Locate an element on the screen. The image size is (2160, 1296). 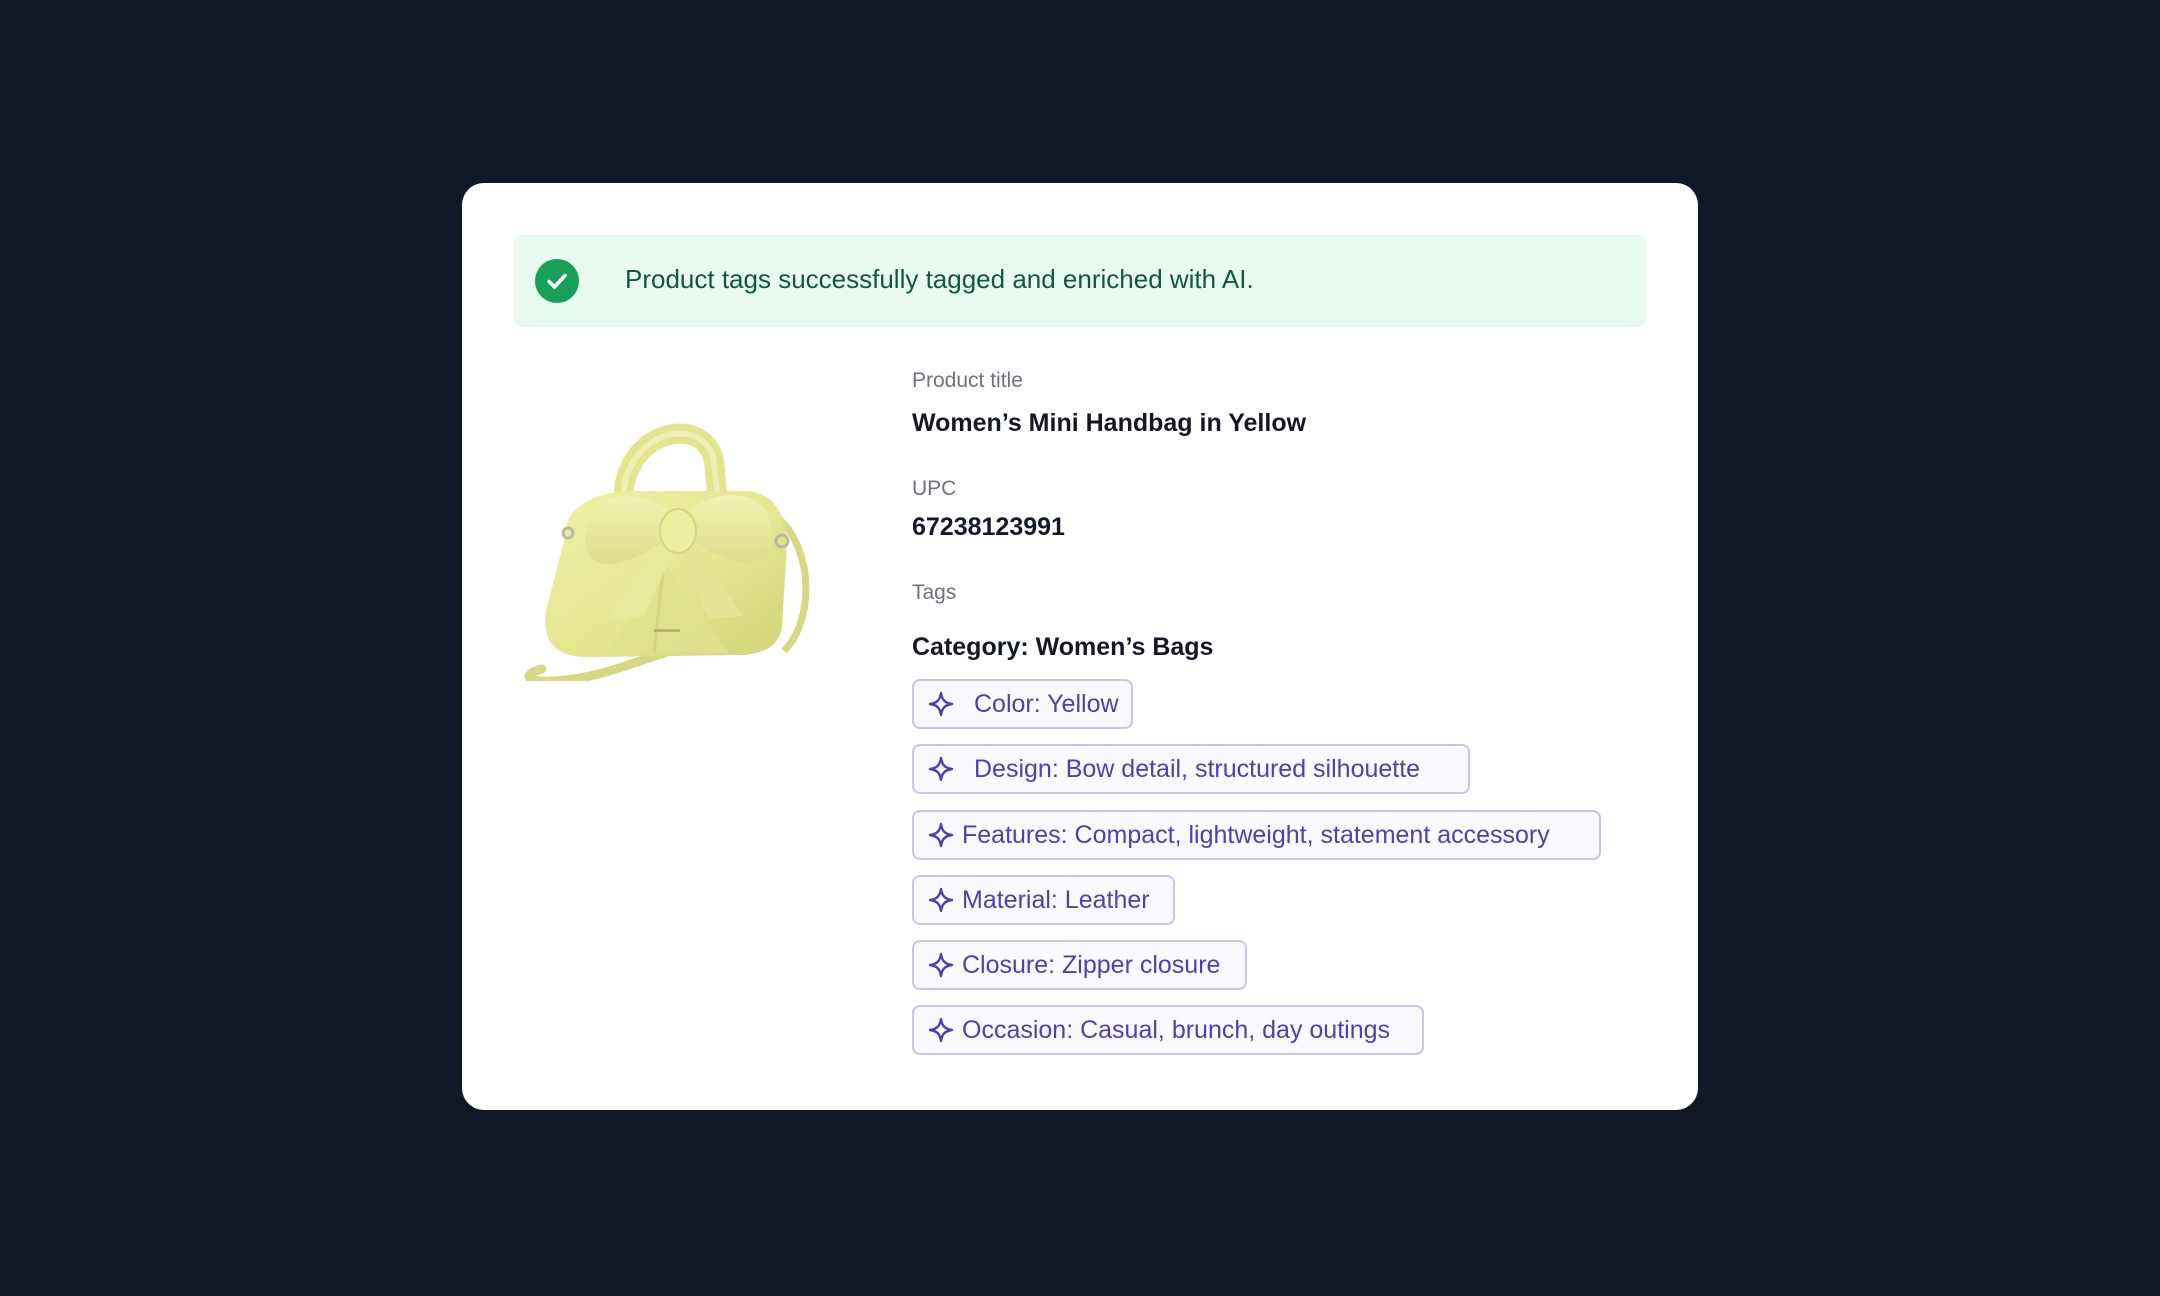
check-circle-icon is located at coordinates (557, 281).